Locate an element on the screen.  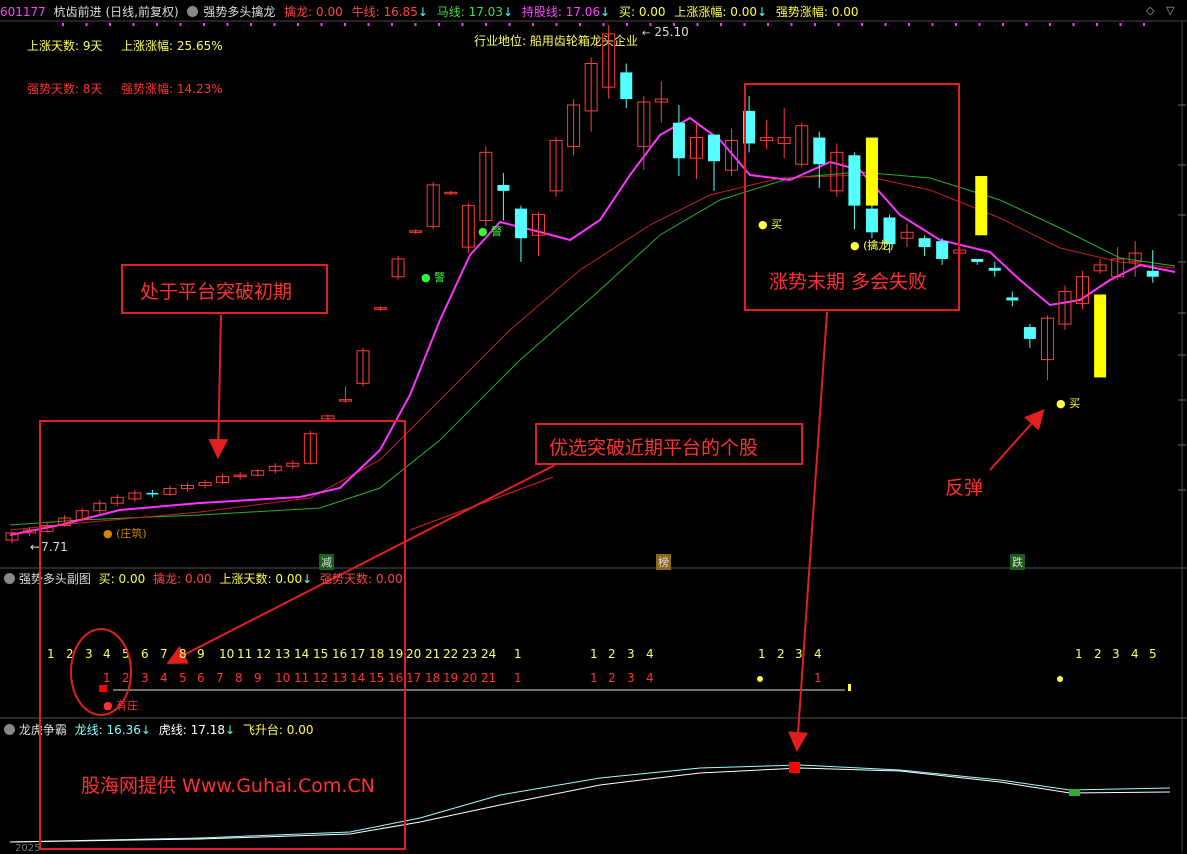
up-day-count: 5 is located at coordinates (1153, 654).